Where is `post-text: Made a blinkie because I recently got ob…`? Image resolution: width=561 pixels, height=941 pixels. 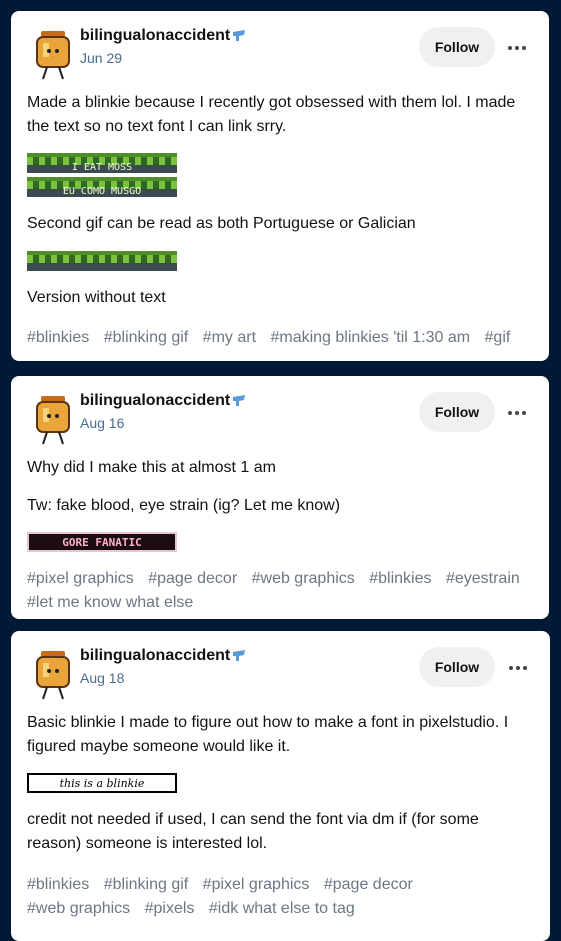 post-text: Made a blinkie because I recently got ob… is located at coordinates (271, 114).